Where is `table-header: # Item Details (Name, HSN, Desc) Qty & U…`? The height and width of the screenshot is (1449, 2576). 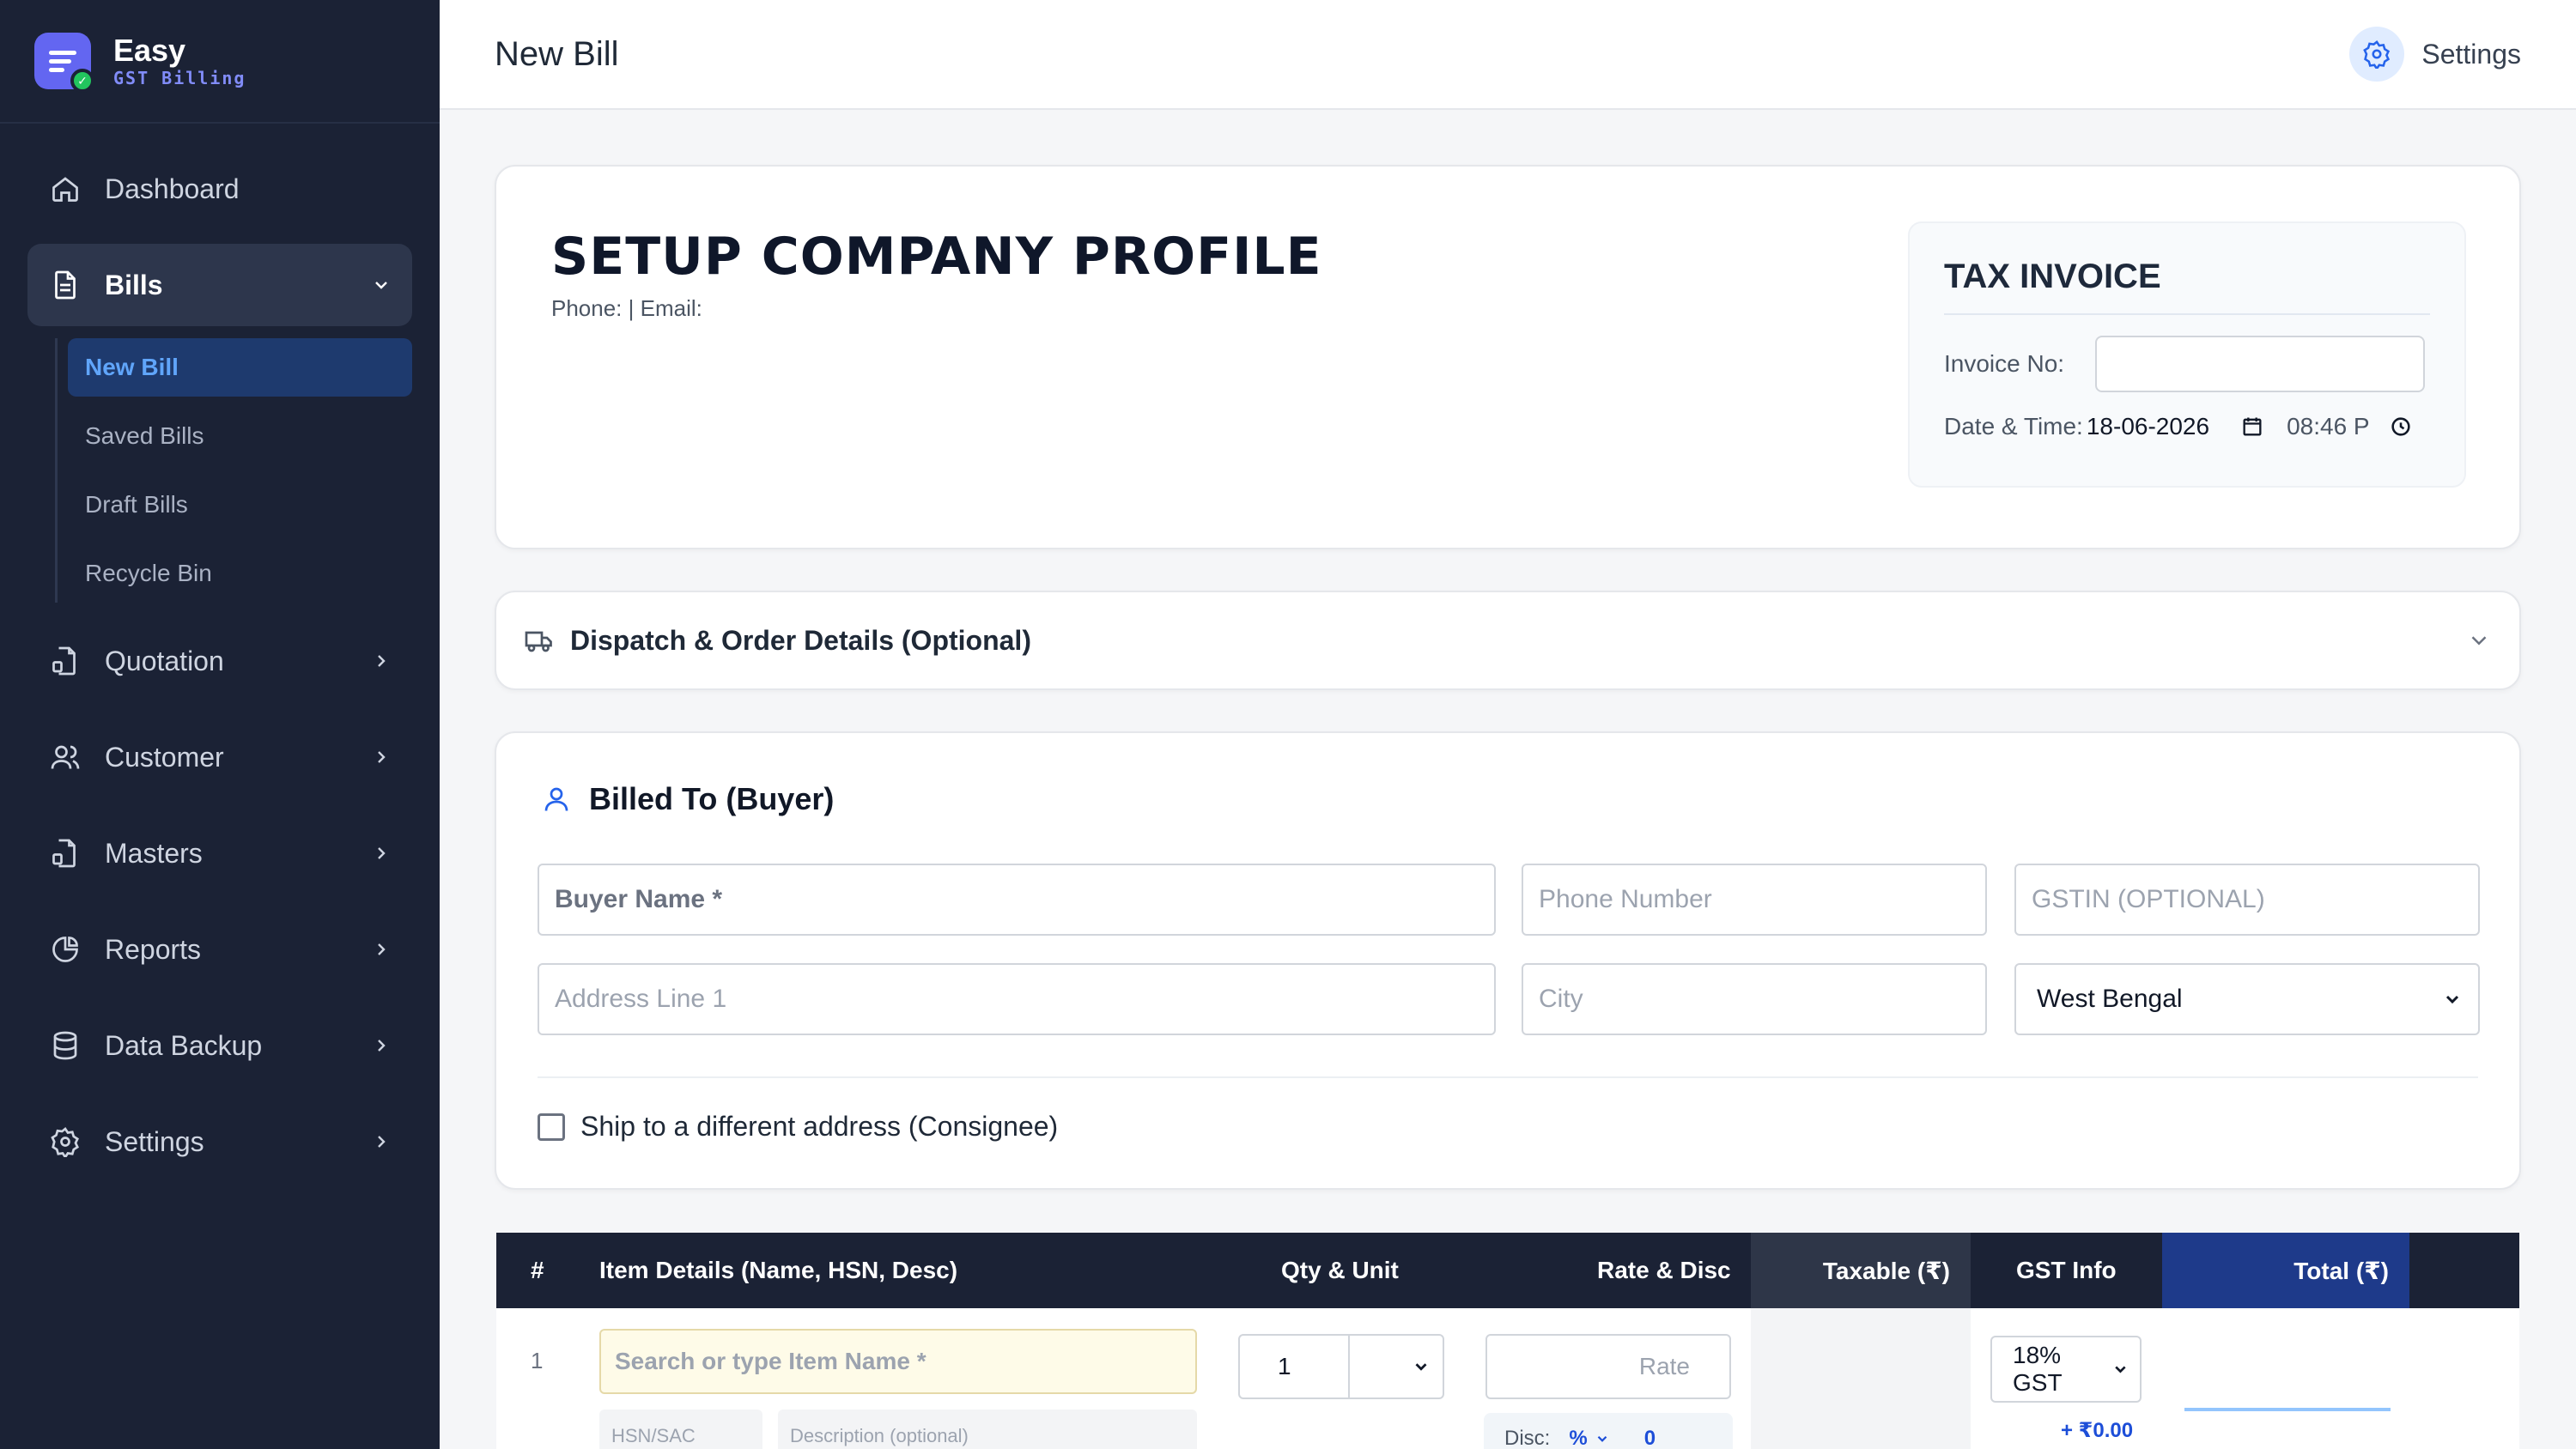
table-header: # Item Details (Name, HSN, Desc) Qty & U… is located at coordinates (1507, 1270).